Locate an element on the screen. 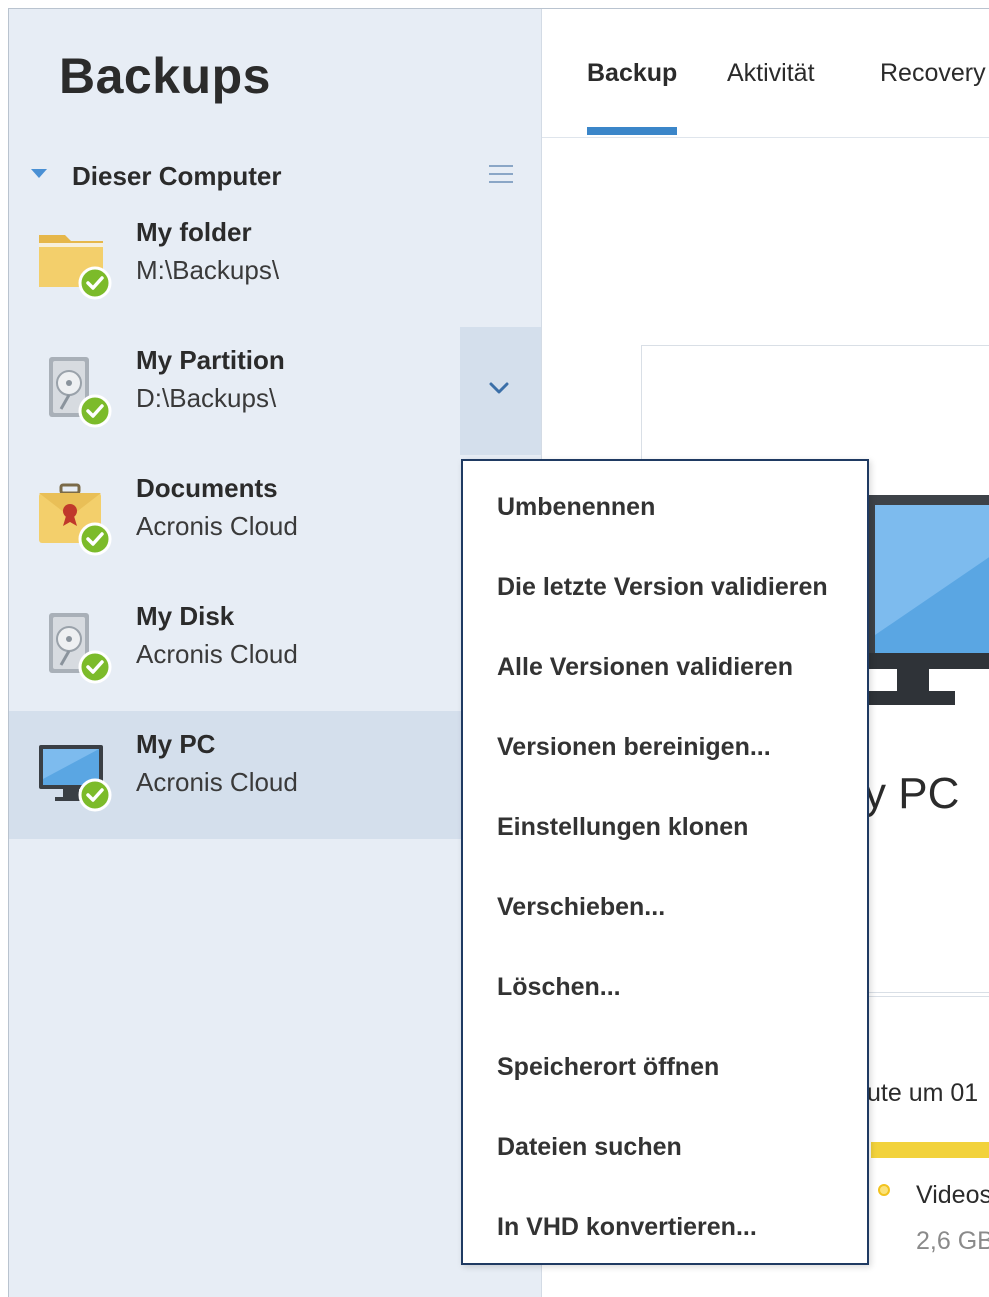  sidebar-item-my-folder: My folder M:\Backups\ is located at coordinates (275, 263).